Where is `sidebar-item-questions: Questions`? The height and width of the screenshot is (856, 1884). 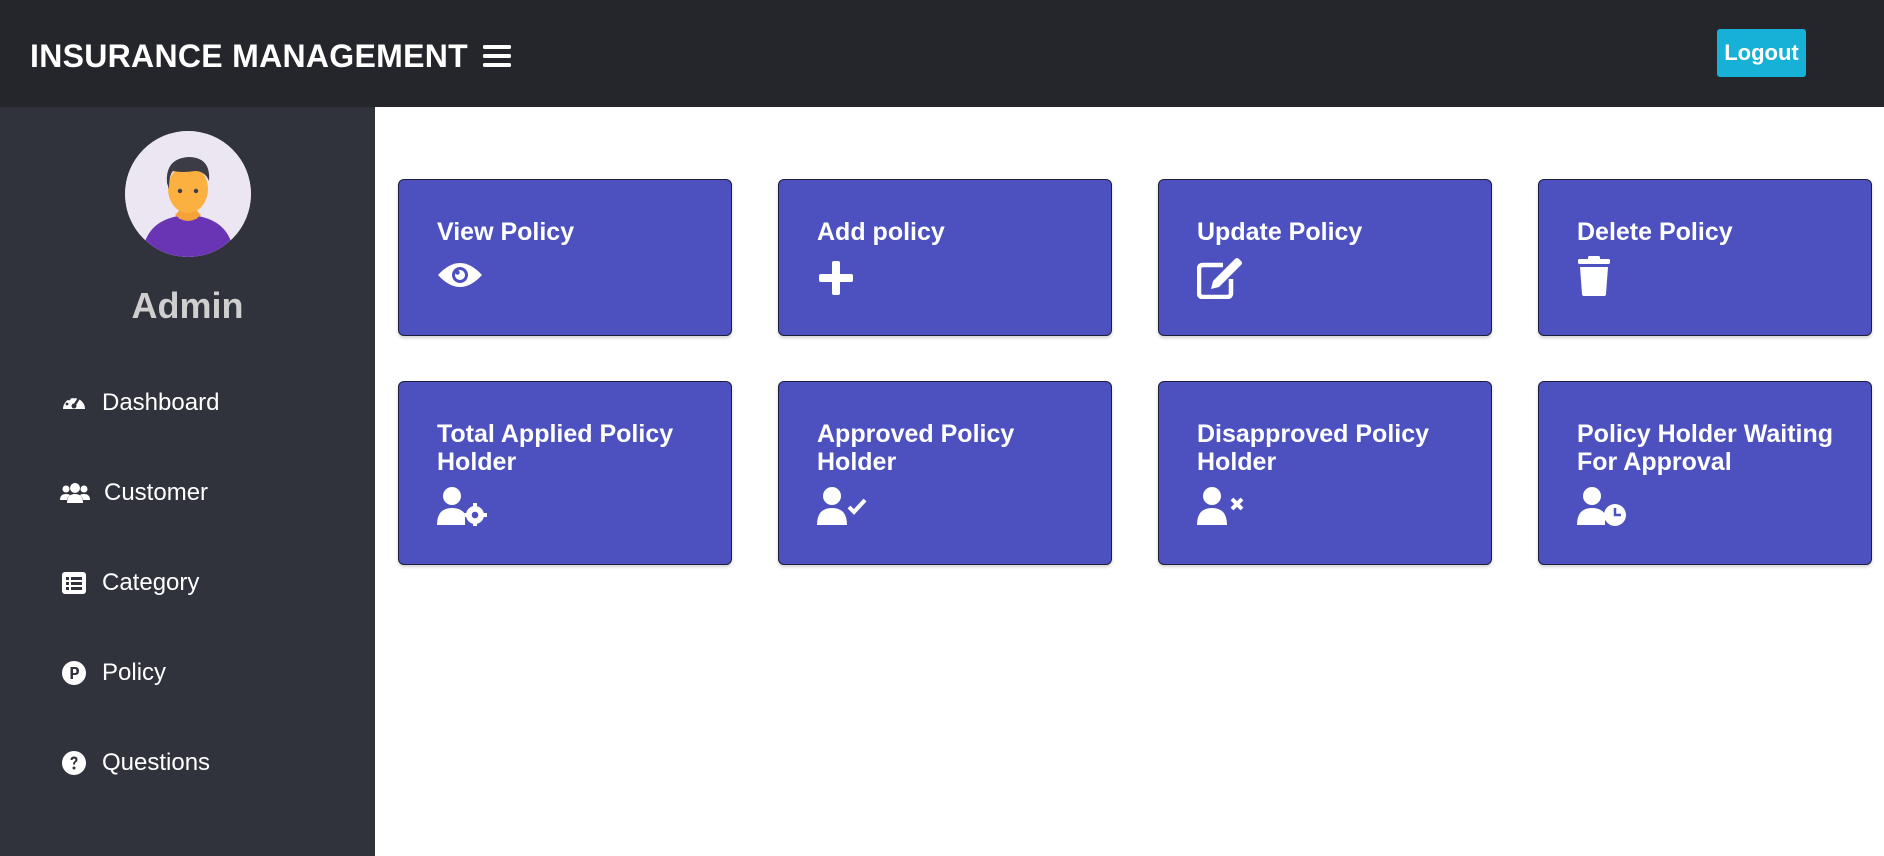
sidebar-item-questions: Questions is located at coordinates (135, 763).